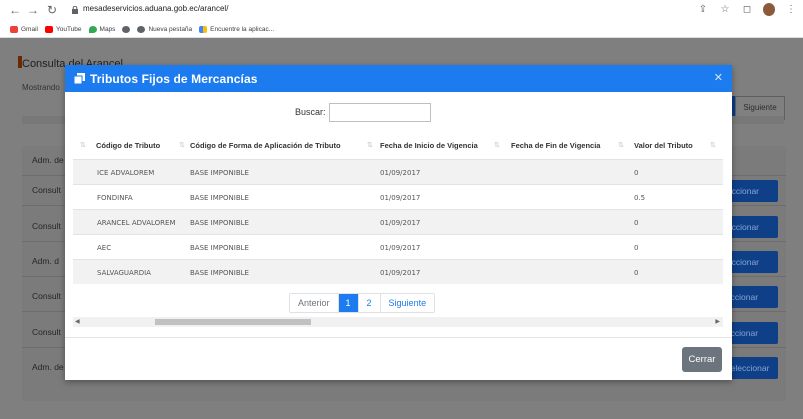 The height and width of the screenshot is (419, 803). I want to click on menu-icon: ⋮, so click(791, 9).